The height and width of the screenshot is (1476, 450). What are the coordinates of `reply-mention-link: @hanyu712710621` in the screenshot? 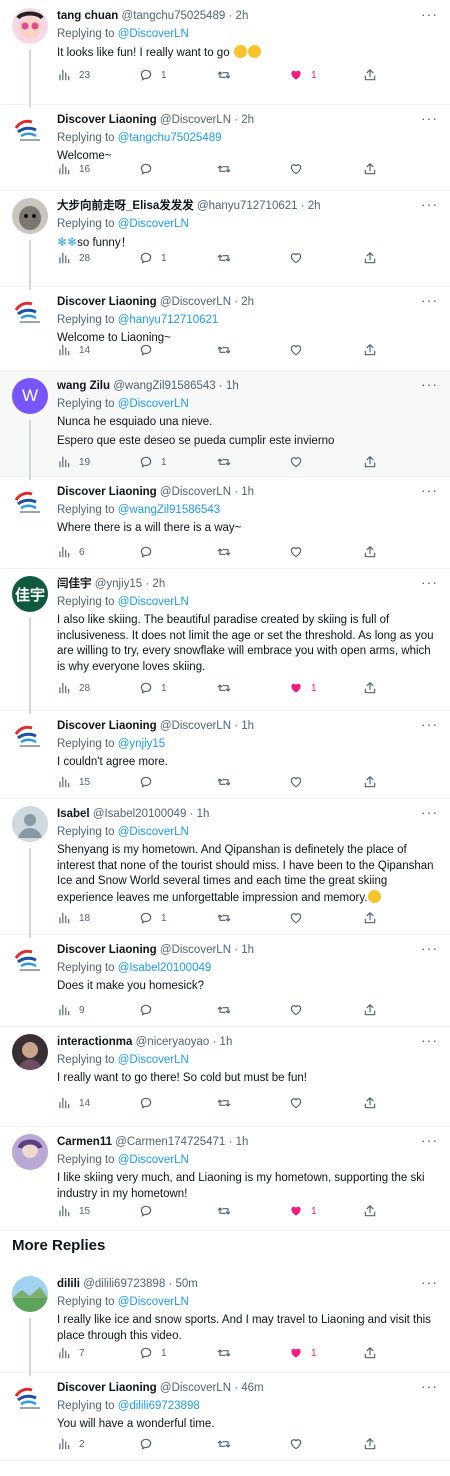 It's located at (168, 320).